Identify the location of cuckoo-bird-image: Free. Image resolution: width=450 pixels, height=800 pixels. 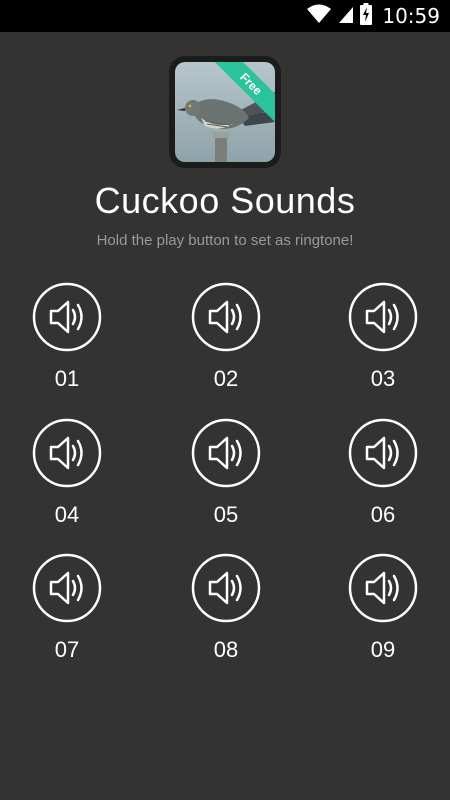
(225, 112).